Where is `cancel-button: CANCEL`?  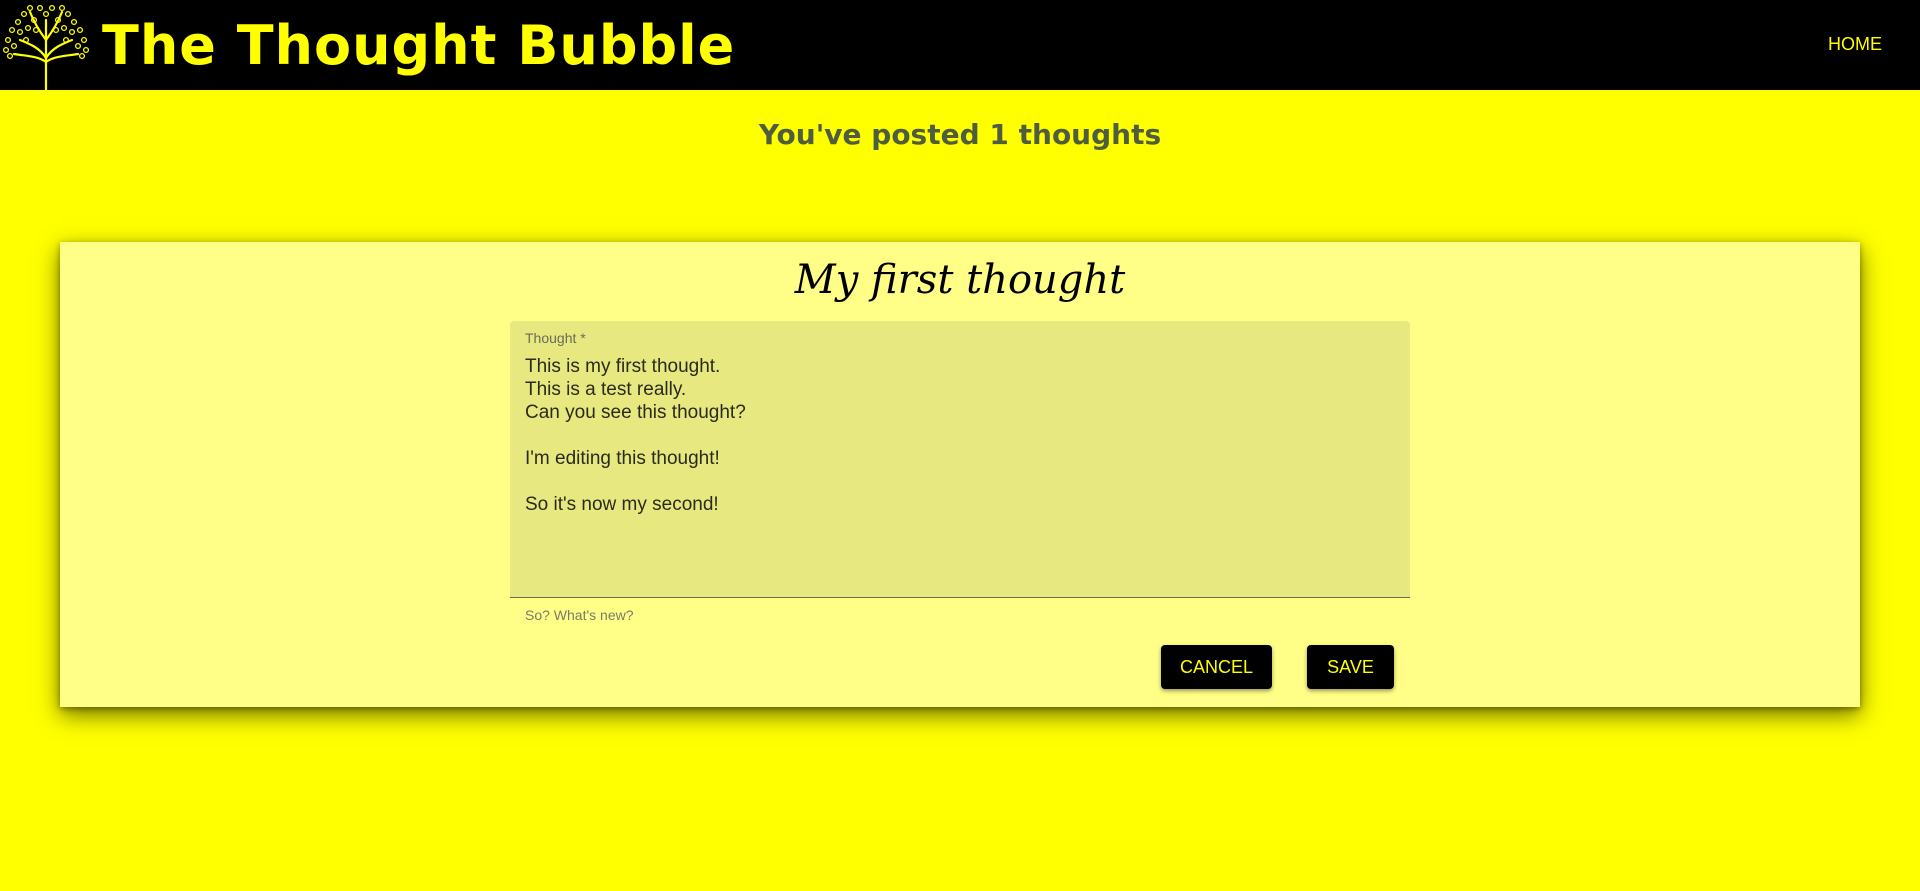 cancel-button: CANCEL is located at coordinates (1216, 667).